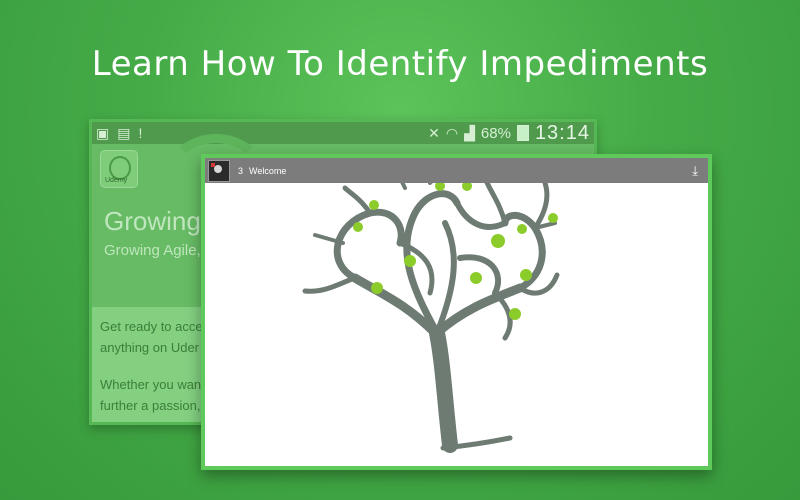 The width and height of the screenshot is (800, 500). I want to click on lecture-title-bar: 3 Welcome ⤓, so click(456, 170).